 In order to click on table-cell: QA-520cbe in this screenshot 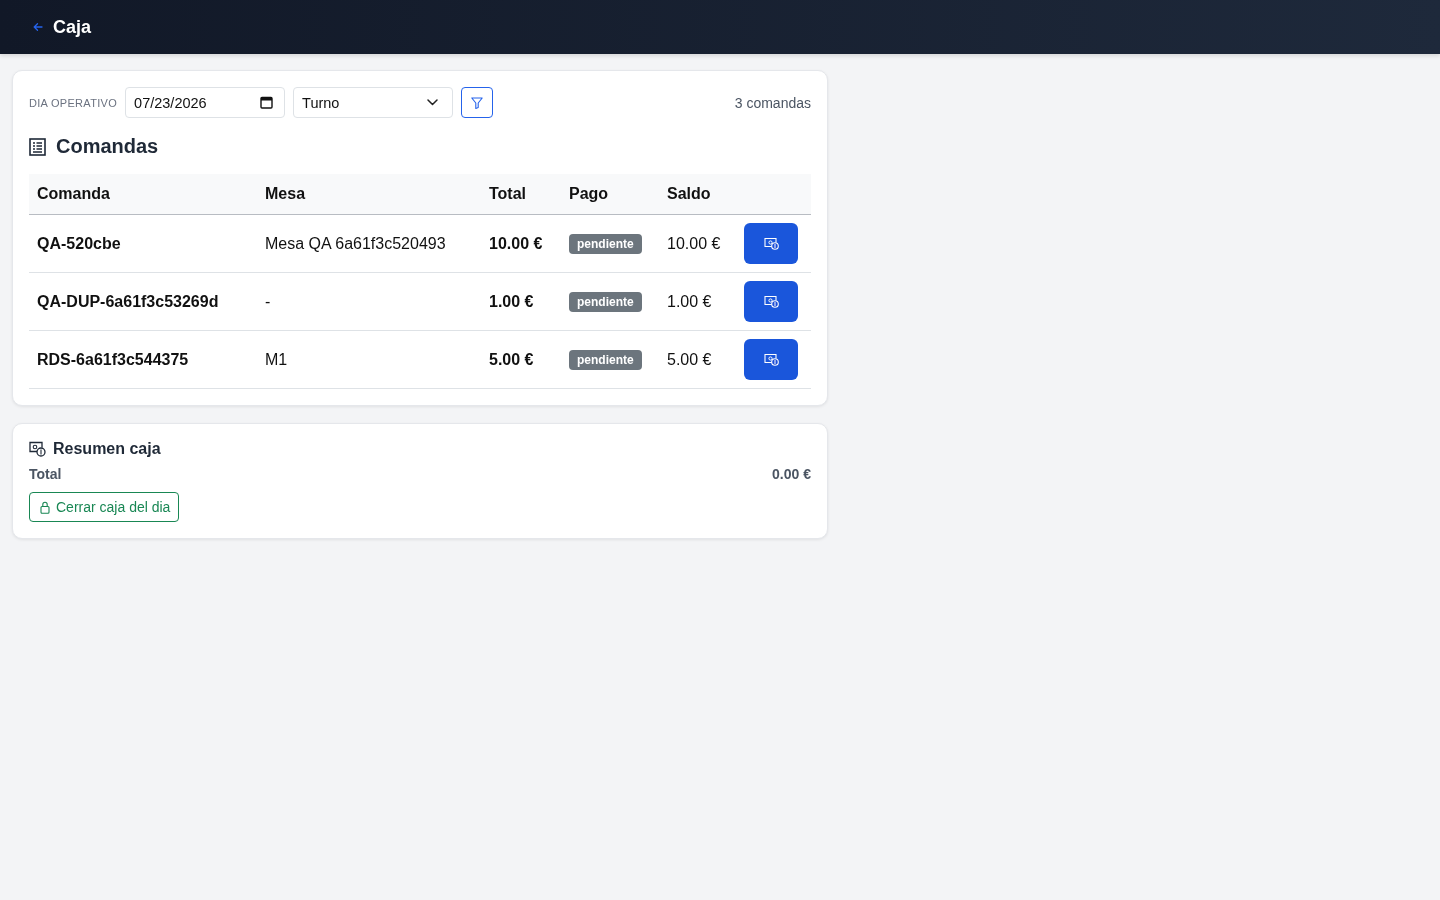, I will do `click(143, 243)`.